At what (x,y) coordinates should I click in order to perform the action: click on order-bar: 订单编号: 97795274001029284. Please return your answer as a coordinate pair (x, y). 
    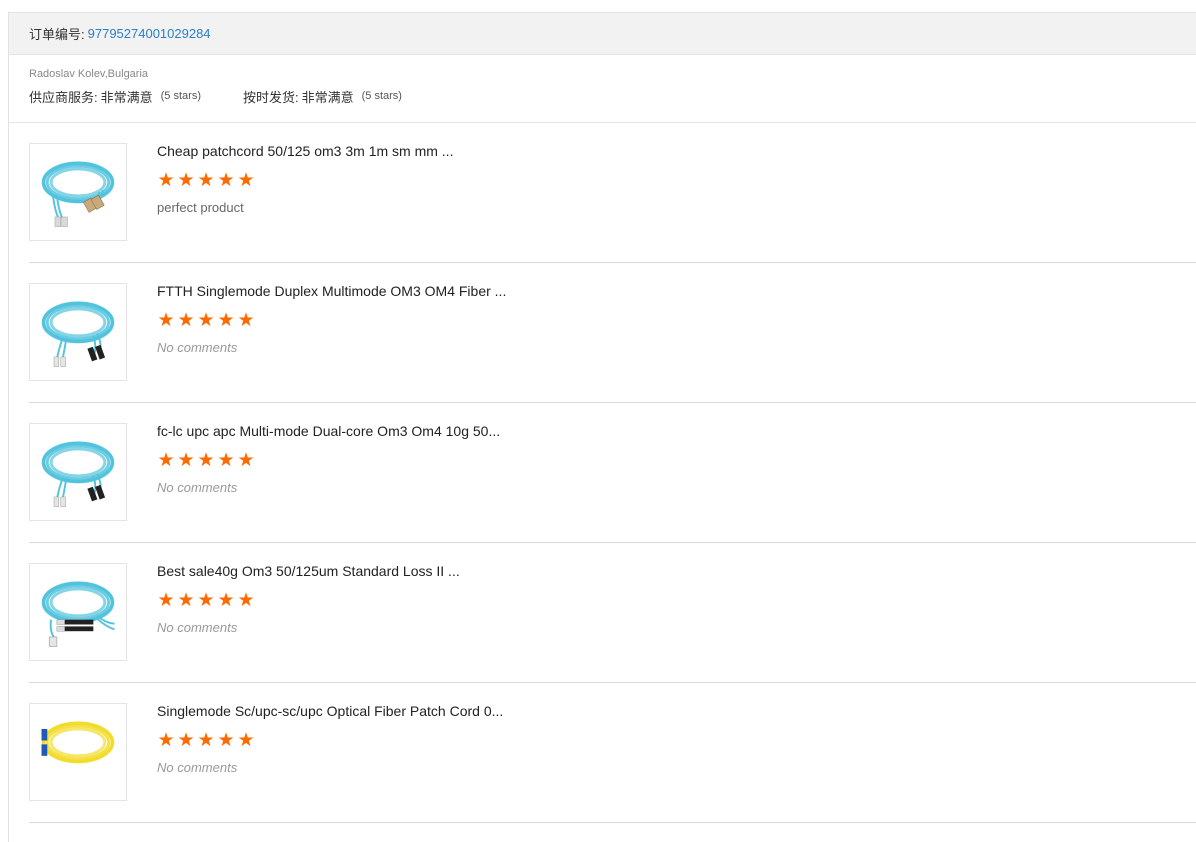
    Looking at the image, I should click on (602, 34).